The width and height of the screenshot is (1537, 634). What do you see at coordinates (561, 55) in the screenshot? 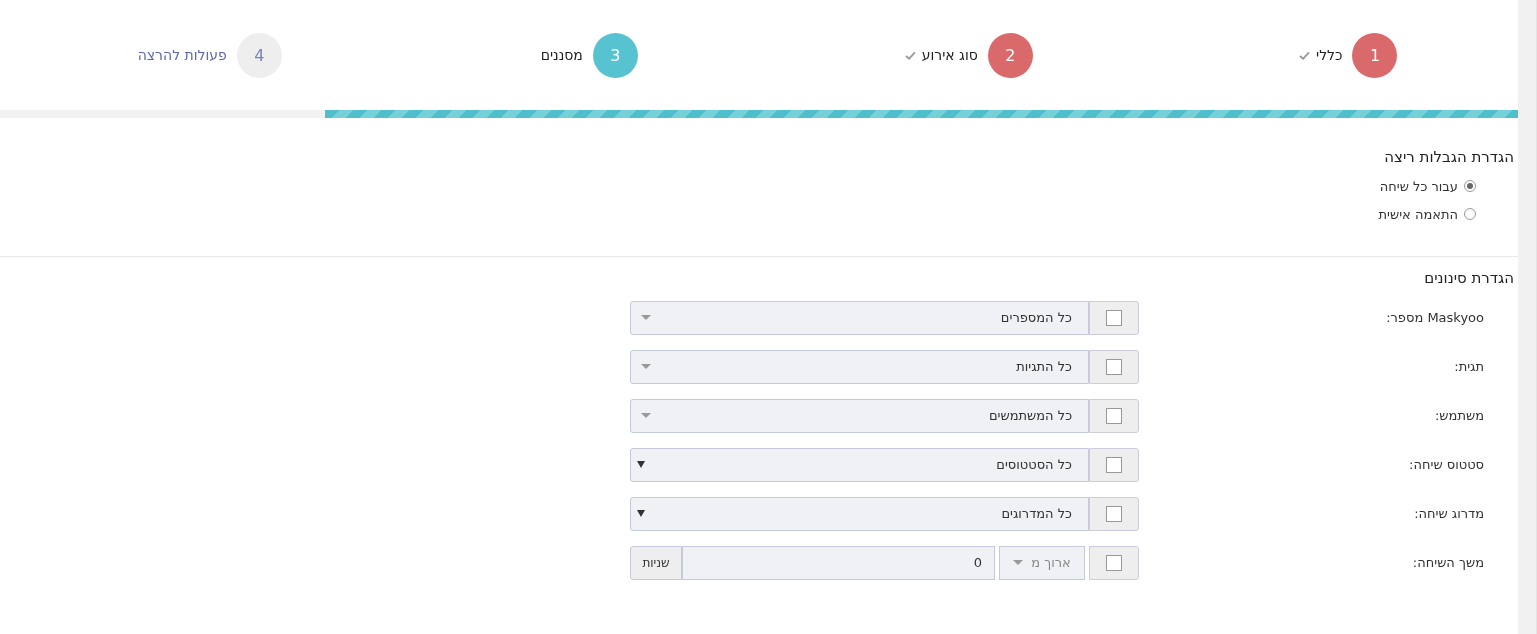
I see `step-label: מסננים` at bounding box center [561, 55].